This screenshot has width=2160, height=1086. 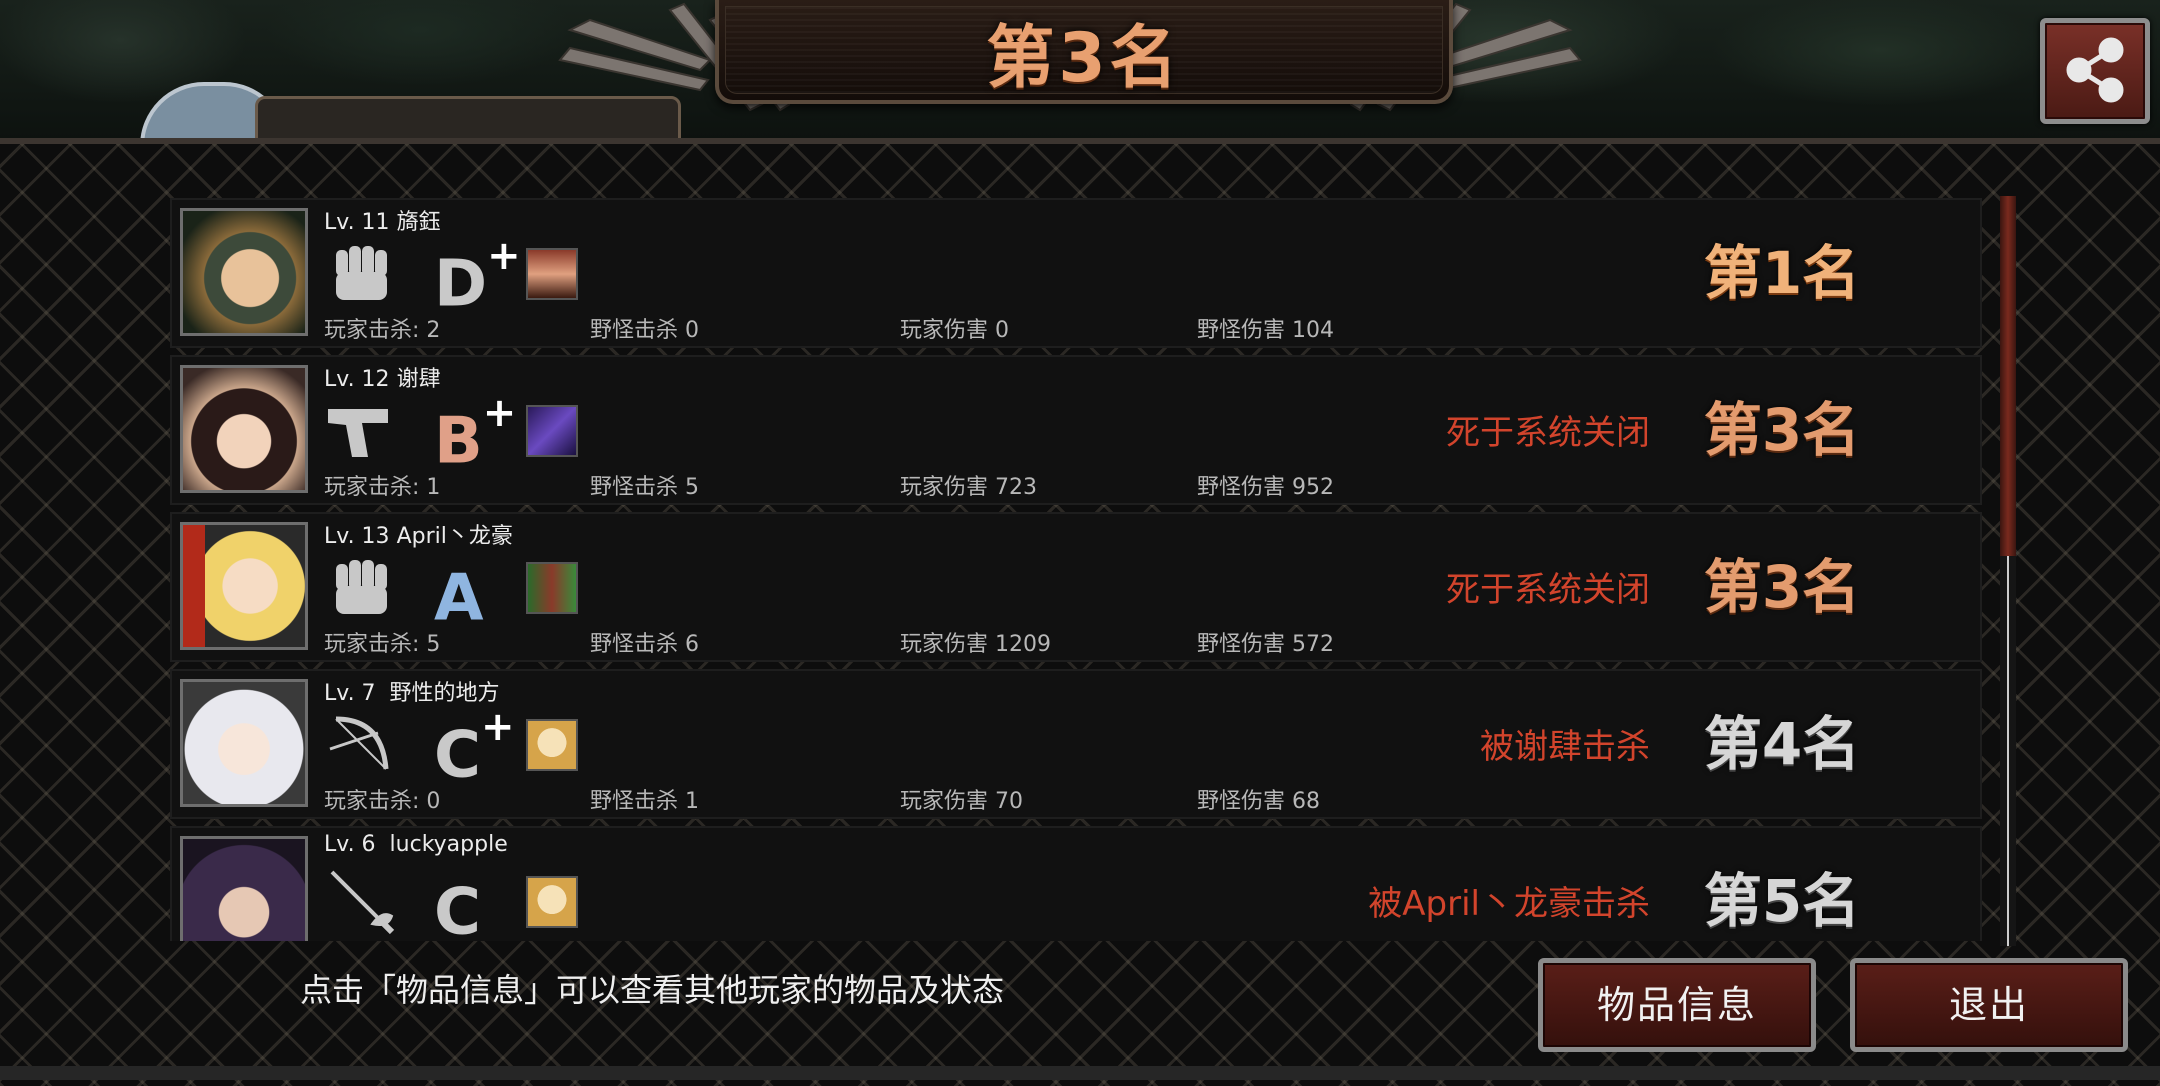 I want to click on bow-icon, so click(x=359, y=743).